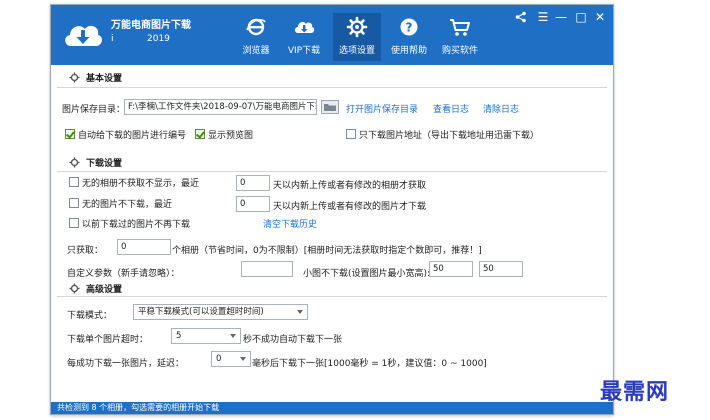  Describe the element at coordinates (290, 223) in the screenshot. I see `clear-history-link: 清空下载历史` at that location.